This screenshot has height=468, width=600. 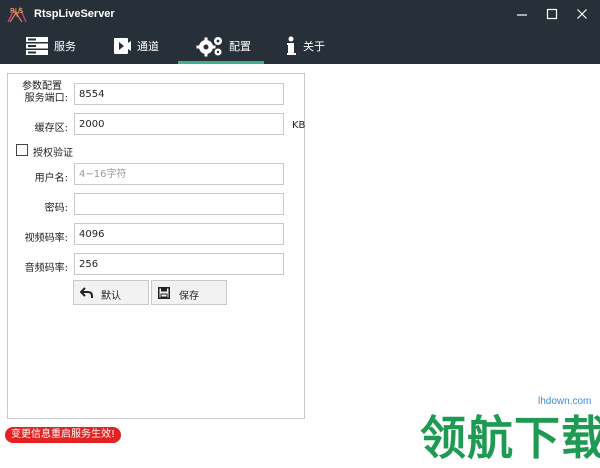 What do you see at coordinates (179, 124) in the screenshot?
I see `buffer-input` at bounding box center [179, 124].